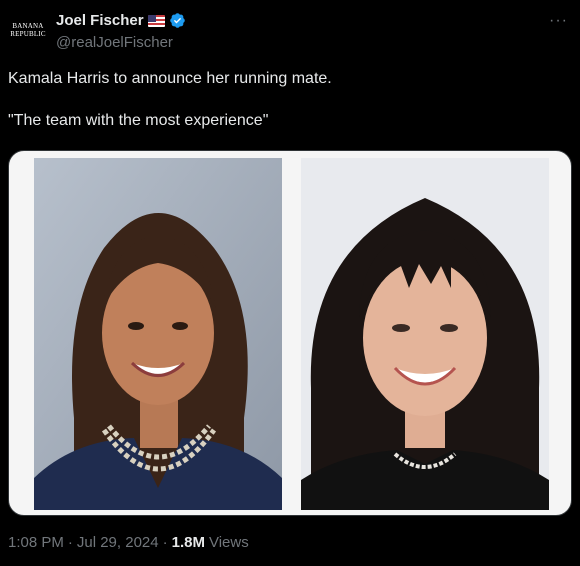 This screenshot has width=580, height=566. What do you see at coordinates (28, 34) in the screenshot?
I see `avatar-text-line2: REPUBLIC` at bounding box center [28, 34].